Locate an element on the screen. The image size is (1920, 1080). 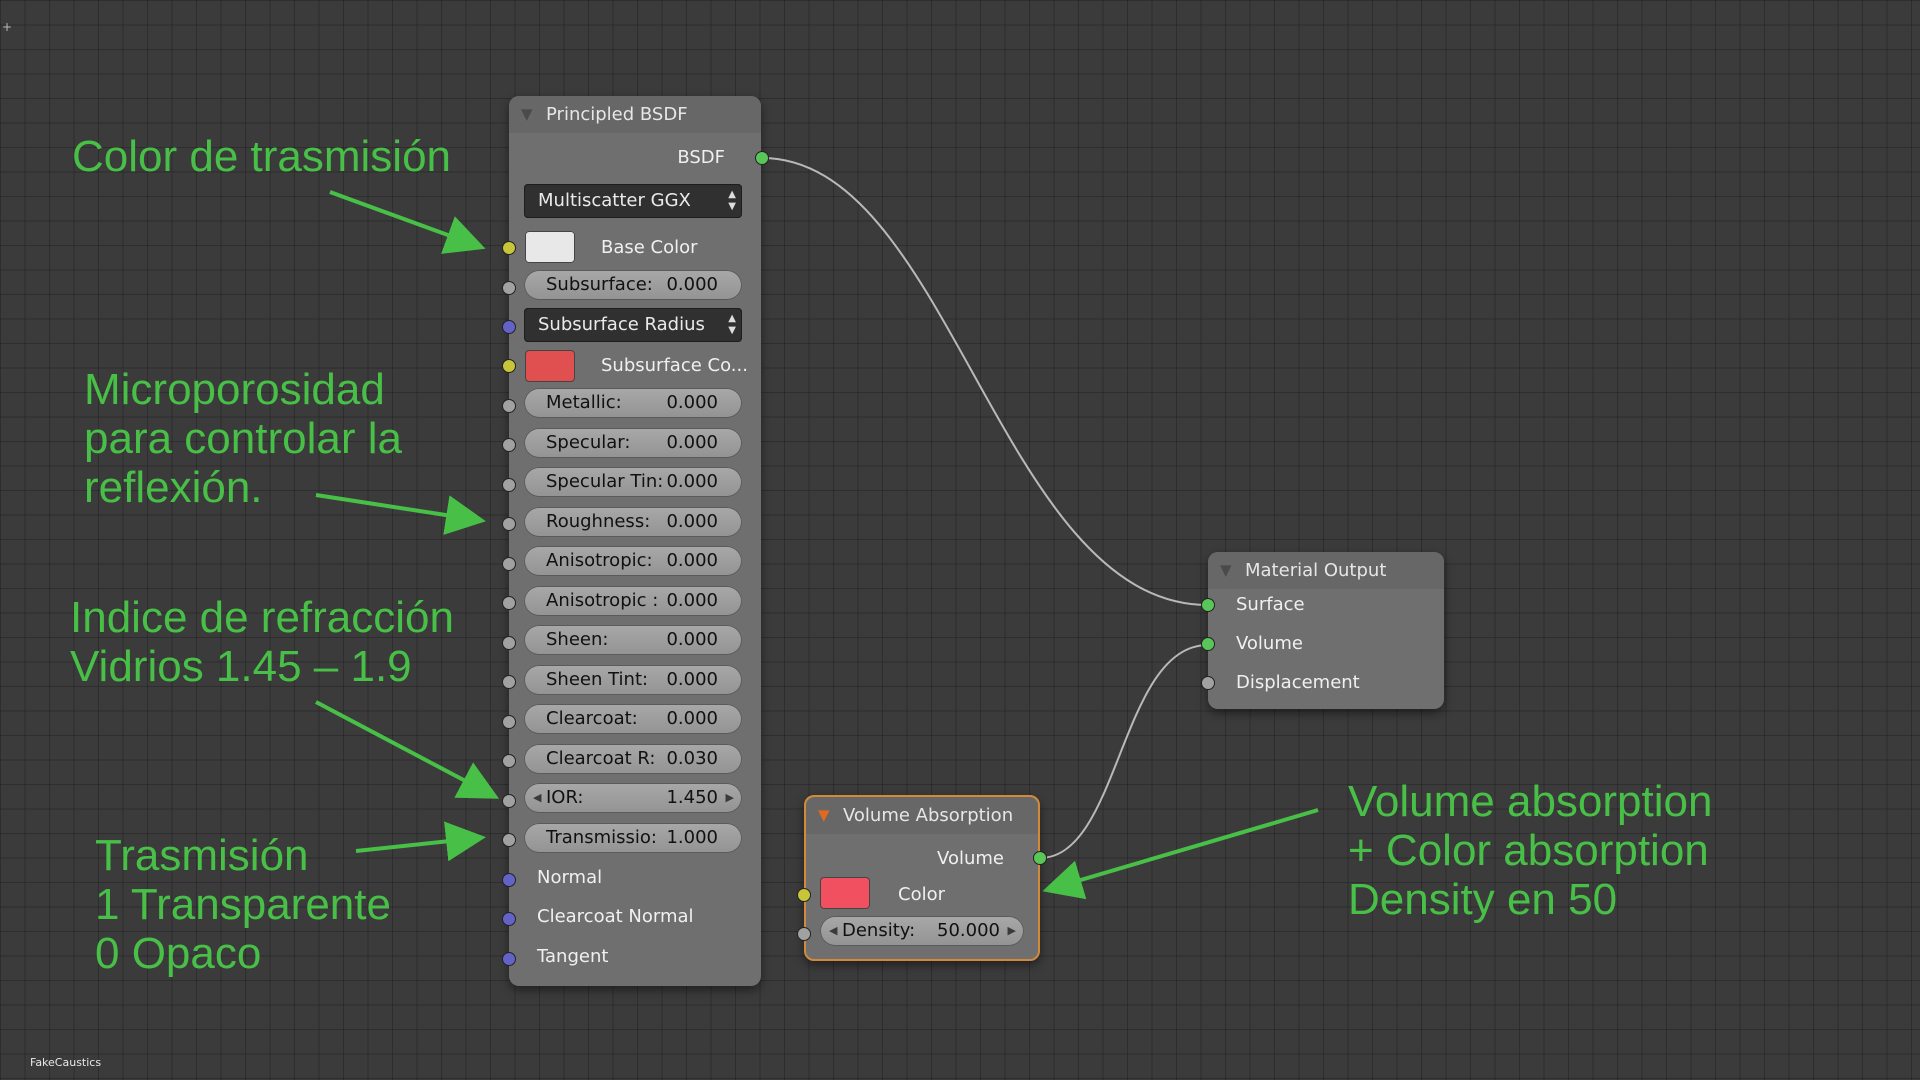
anisotropic-rotation-value: 0.000 is located at coordinates (692, 600).